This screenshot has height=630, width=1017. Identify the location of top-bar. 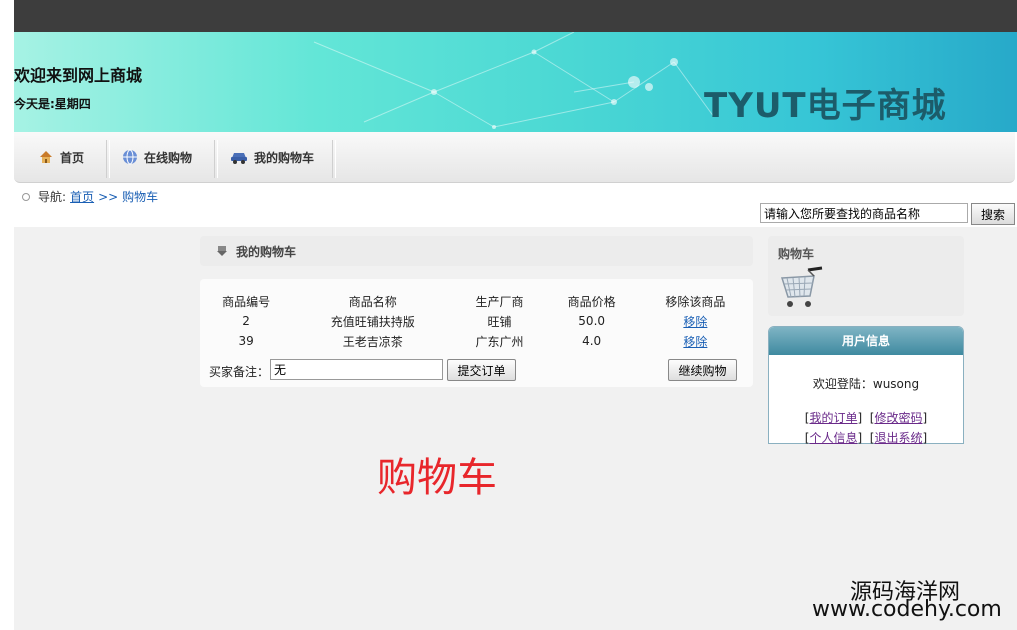
(515, 16).